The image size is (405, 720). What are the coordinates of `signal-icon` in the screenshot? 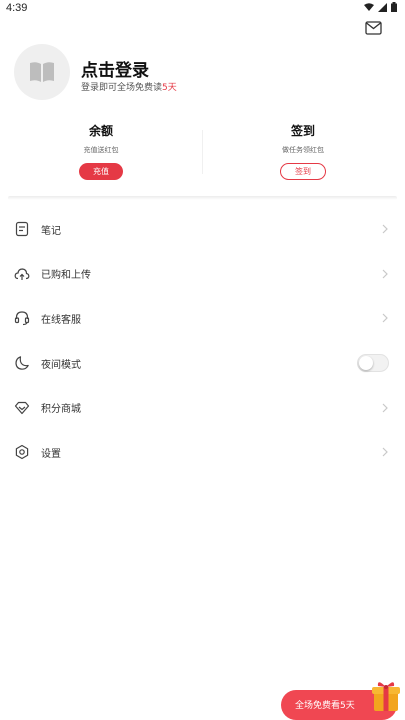 It's located at (382, 7).